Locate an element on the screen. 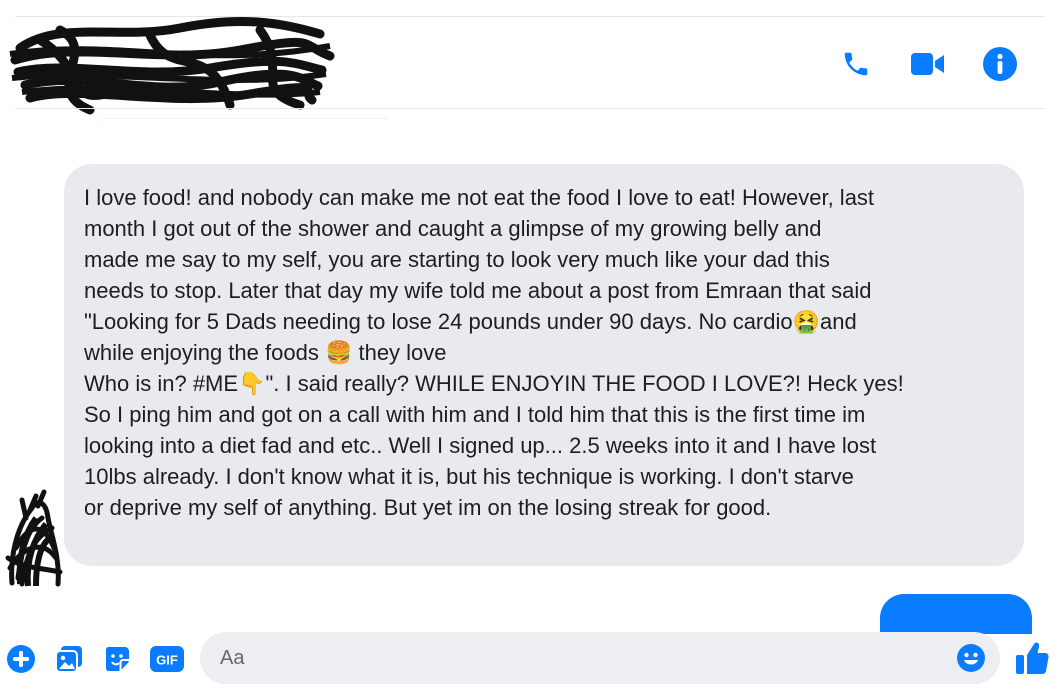  redacted-name-scribble is located at coordinates (172, 66).